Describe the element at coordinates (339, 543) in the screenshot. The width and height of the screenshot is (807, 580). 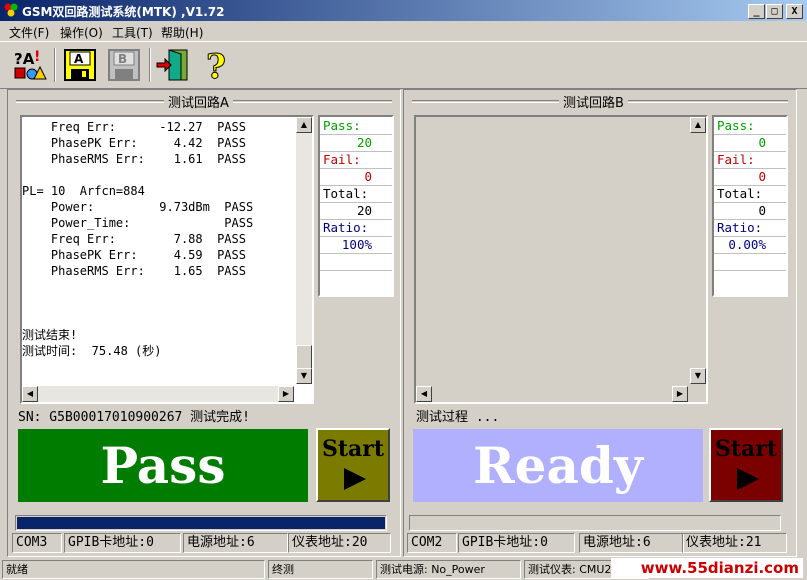
I see `loop-a-meter-address: 仪表地址:20` at that location.